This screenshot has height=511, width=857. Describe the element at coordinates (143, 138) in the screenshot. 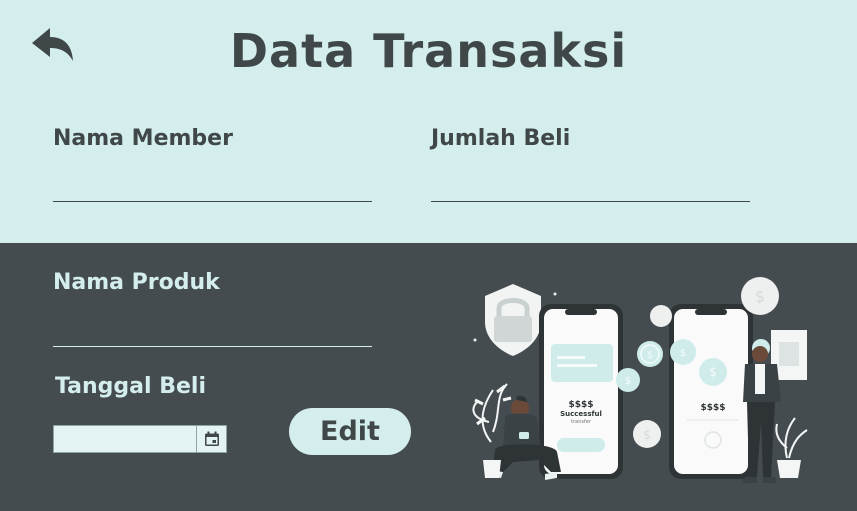

I see `nama-member-label: Nama Member` at that location.